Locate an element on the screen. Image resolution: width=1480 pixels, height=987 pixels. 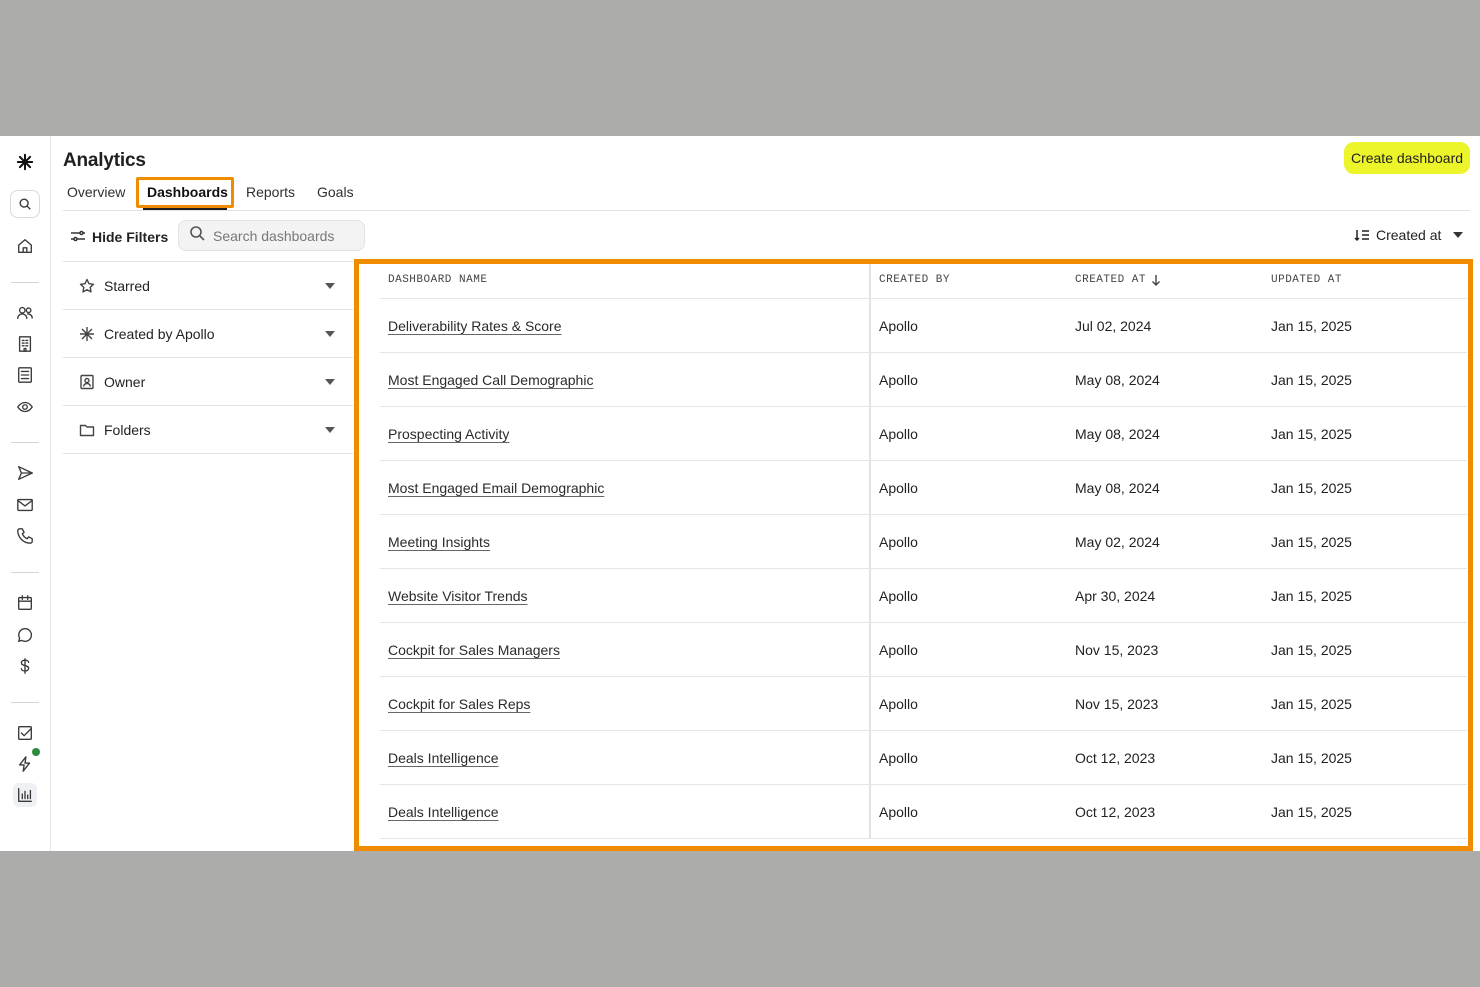
dashboard-name-link: Deliverability Rates & Score is located at coordinates (475, 326).